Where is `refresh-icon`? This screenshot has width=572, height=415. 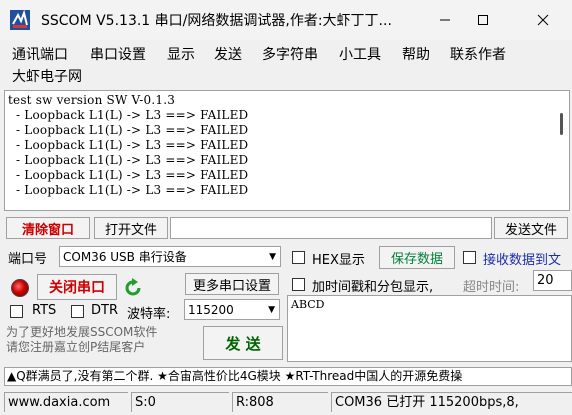 refresh-icon is located at coordinates (133, 288).